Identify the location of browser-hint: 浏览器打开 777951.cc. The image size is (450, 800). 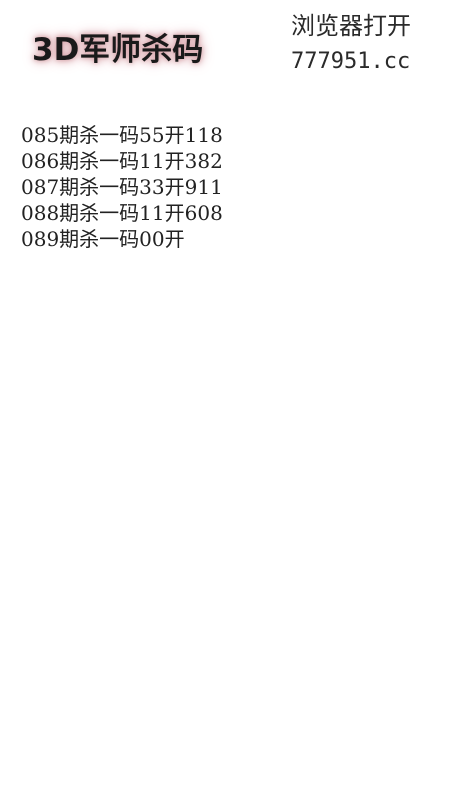
(351, 44).